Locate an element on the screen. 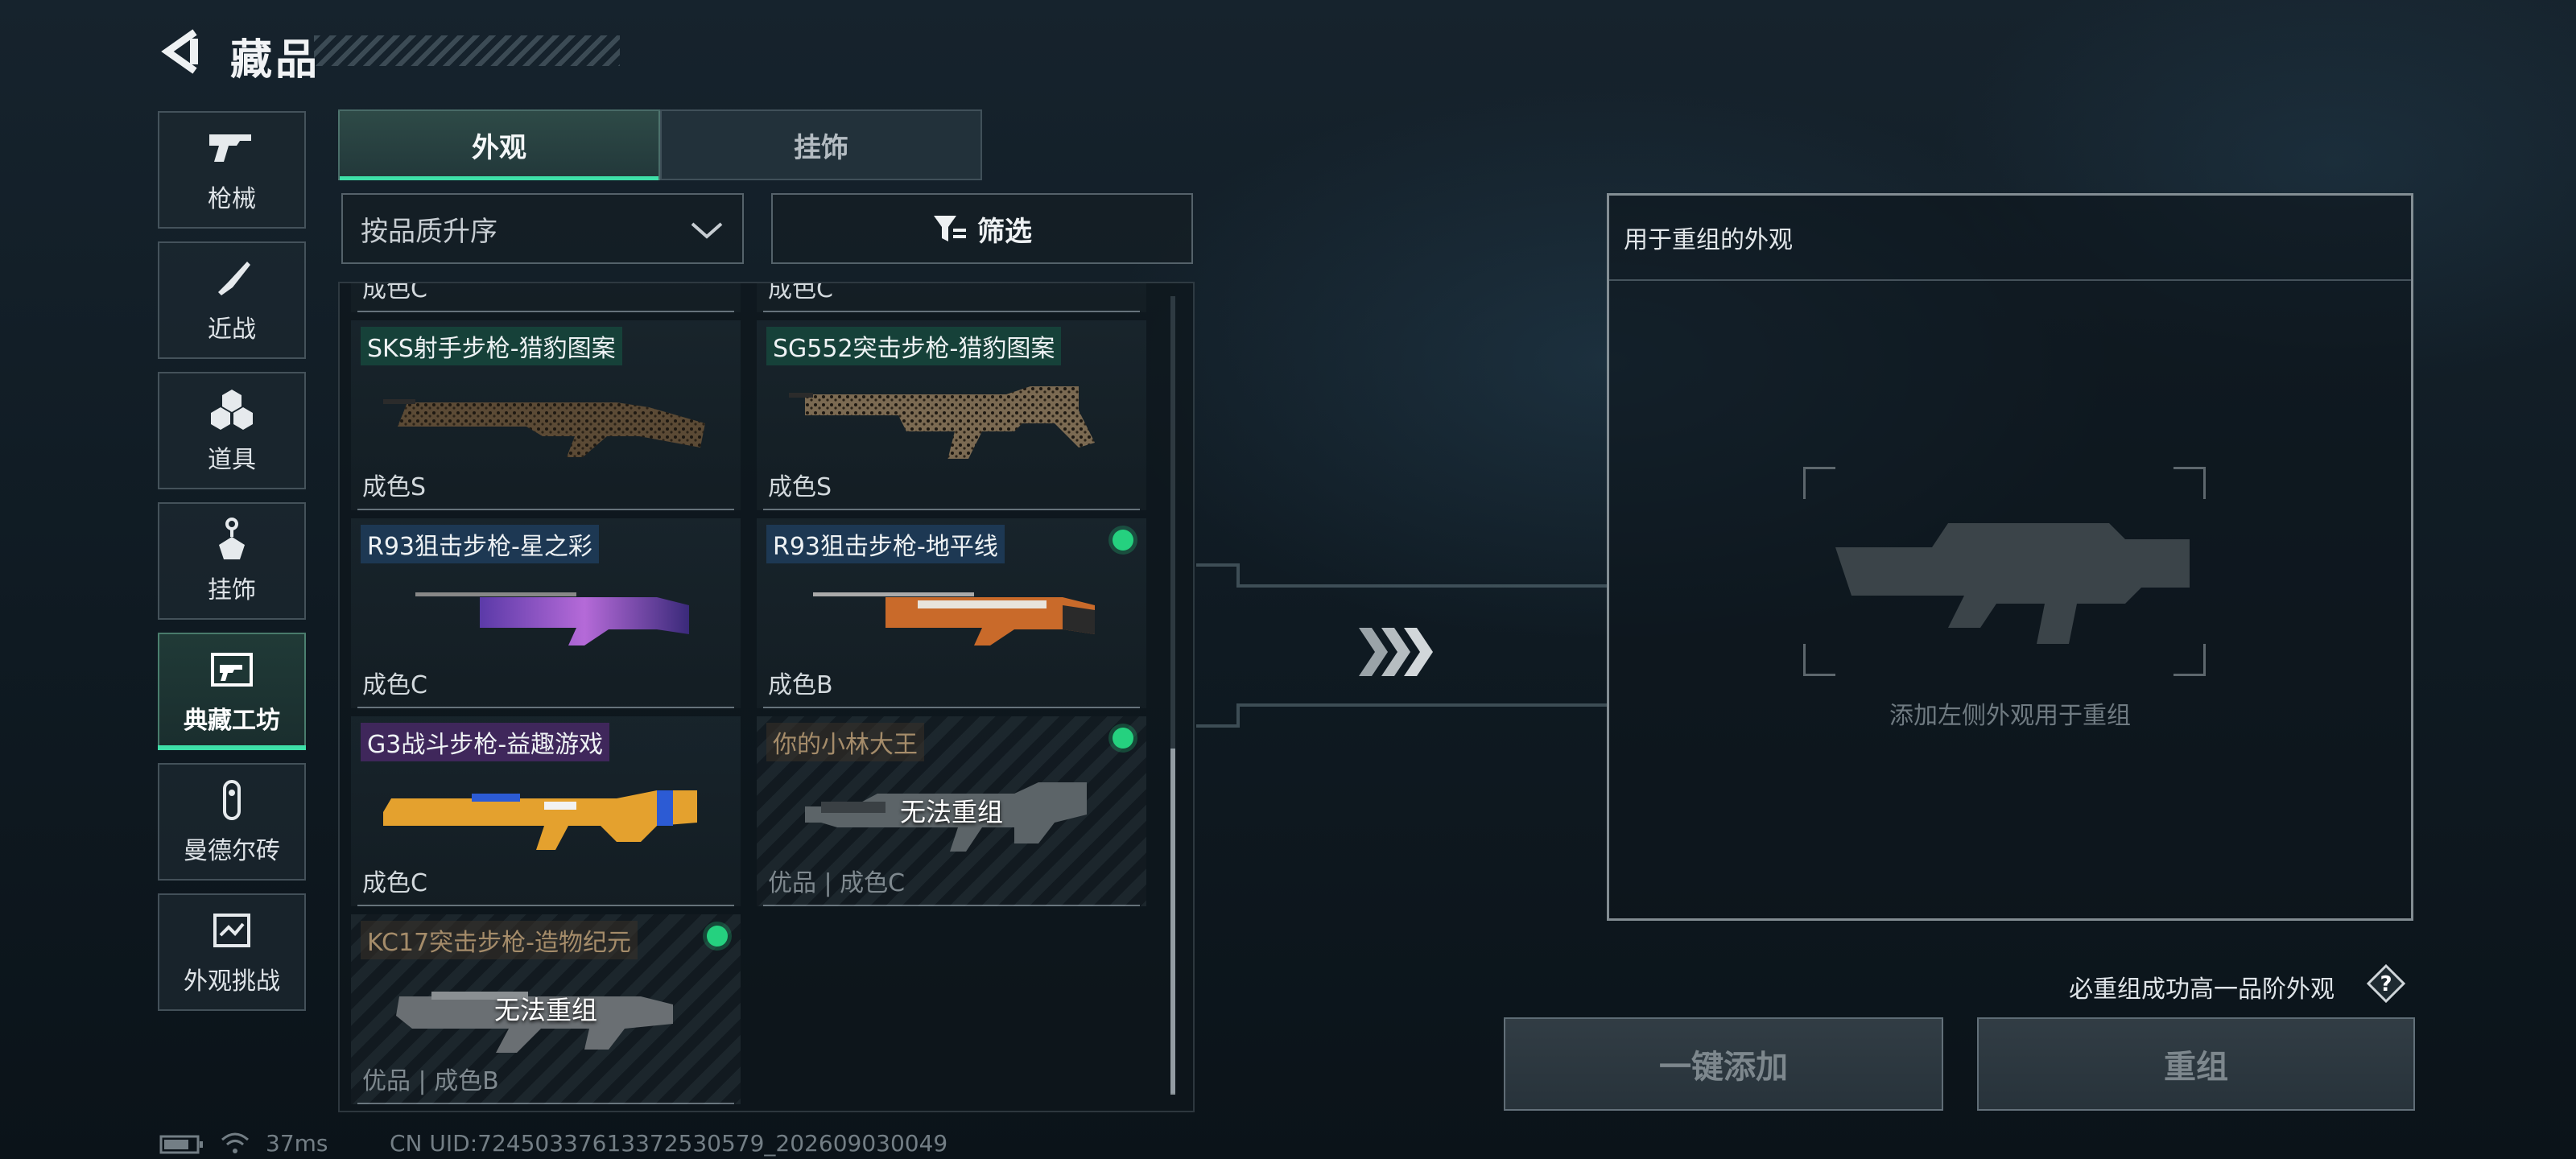 This screenshot has width=2576, height=1159. card-grade: 优品 | 成色B is located at coordinates (430, 1081).